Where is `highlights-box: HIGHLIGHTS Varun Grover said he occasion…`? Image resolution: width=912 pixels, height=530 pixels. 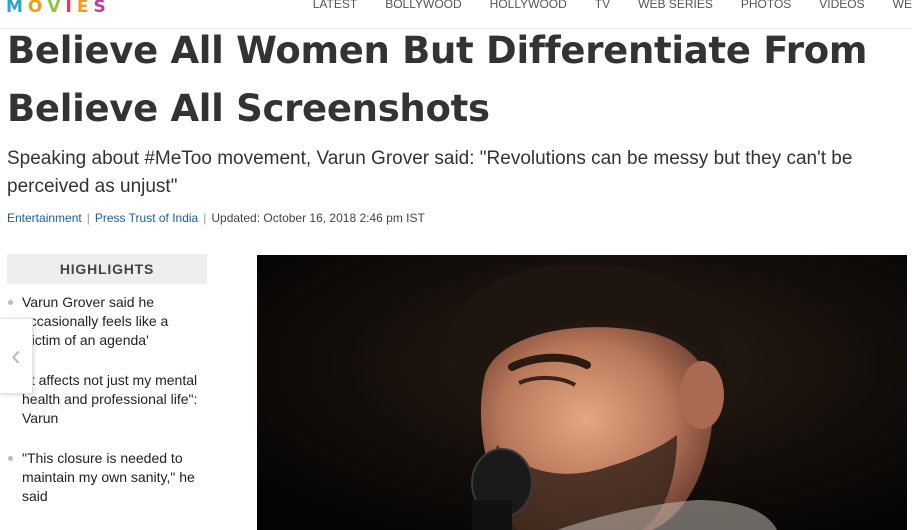 highlights-box: HIGHLIGHTS Varun Grover said he occasion… is located at coordinates (107, 390).